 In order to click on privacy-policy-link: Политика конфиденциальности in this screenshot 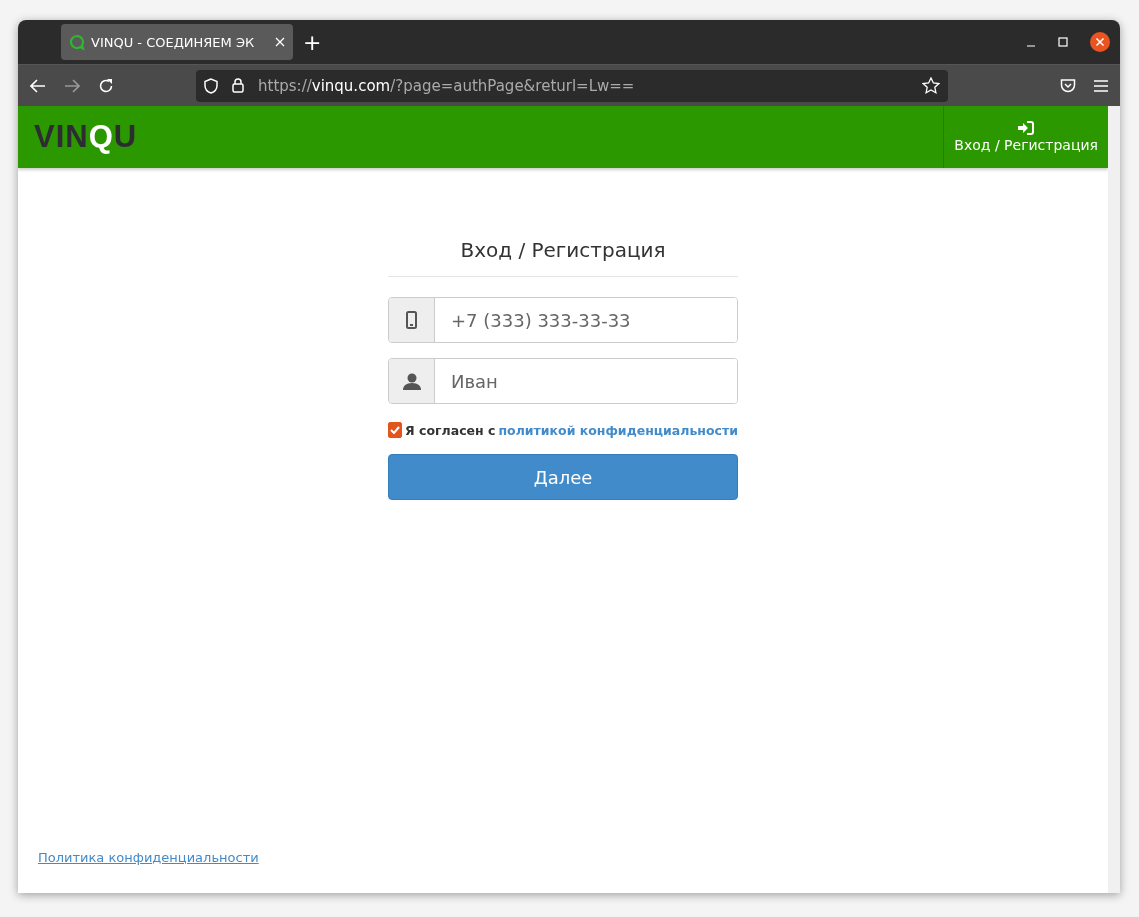, I will do `click(148, 857)`.